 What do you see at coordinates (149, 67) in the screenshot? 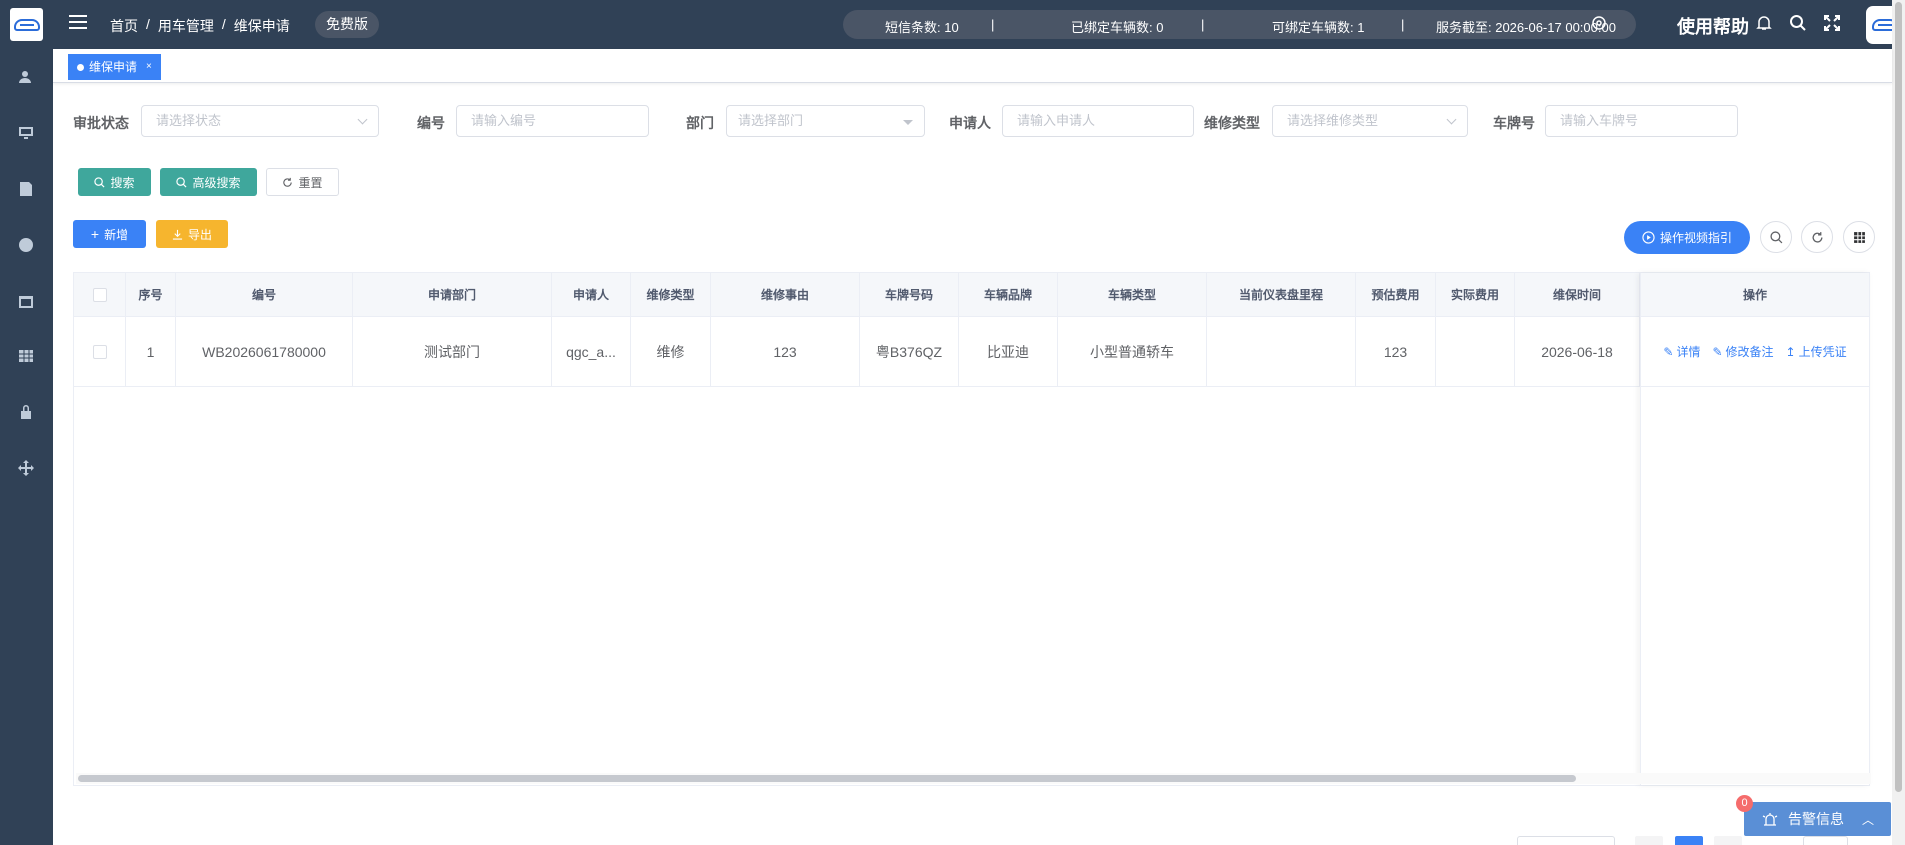
I see `close-icon: ×` at bounding box center [149, 67].